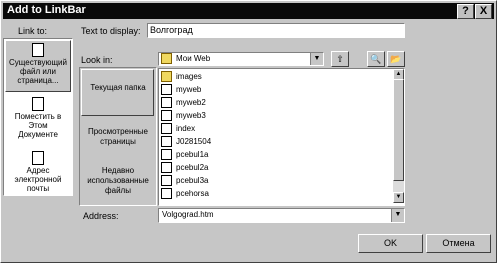 This screenshot has height=263, width=497. What do you see at coordinates (183, 103) in the screenshot?
I see `list-item: myweb2` at bounding box center [183, 103].